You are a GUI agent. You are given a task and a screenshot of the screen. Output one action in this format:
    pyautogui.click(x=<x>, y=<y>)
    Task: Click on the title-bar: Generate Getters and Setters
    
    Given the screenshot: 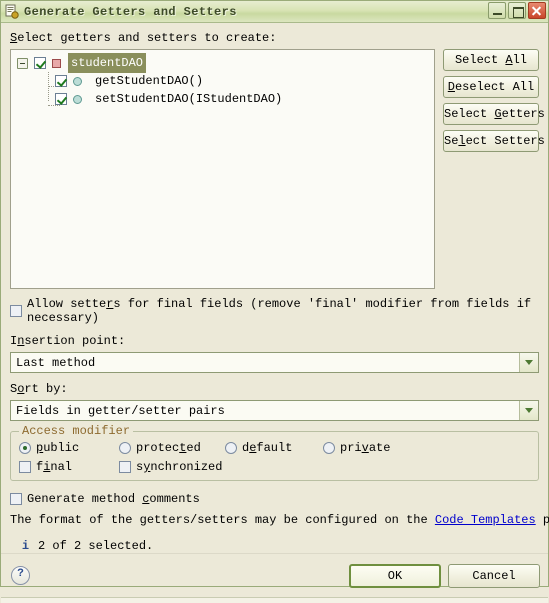 What is the action you would take?
    pyautogui.click(x=274, y=12)
    